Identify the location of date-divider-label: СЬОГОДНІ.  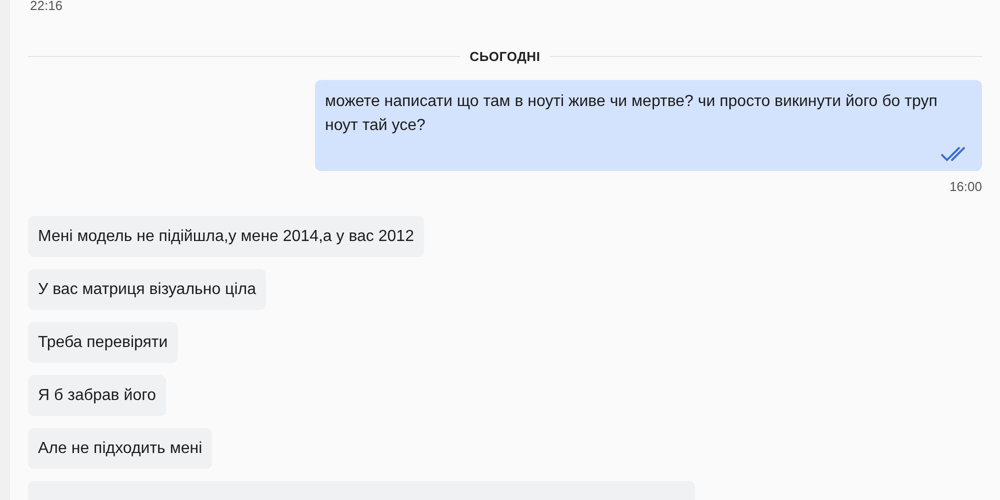
(505, 57).